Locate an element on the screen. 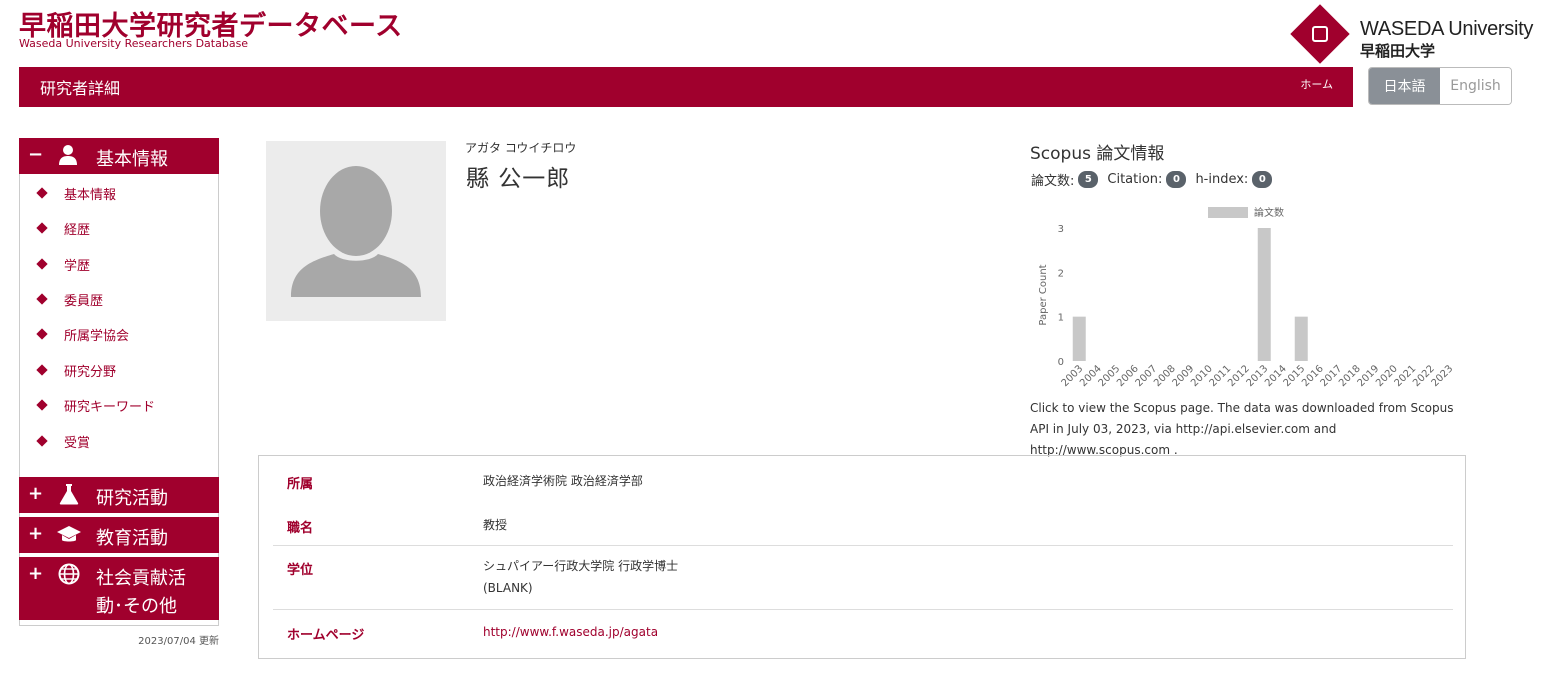 The height and width of the screenshot is (673, 1550). sidebar-item-label: 受賞 is located at coordinates (77, 443).